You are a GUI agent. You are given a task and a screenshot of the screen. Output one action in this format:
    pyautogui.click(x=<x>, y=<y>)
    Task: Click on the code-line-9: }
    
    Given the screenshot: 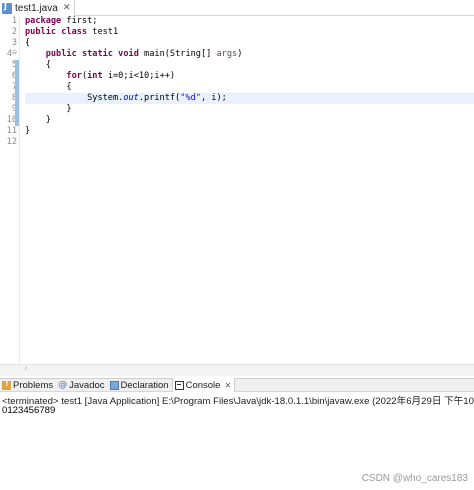 What is the action you would take?
    pyautogui.click(x=48, y=109)
    